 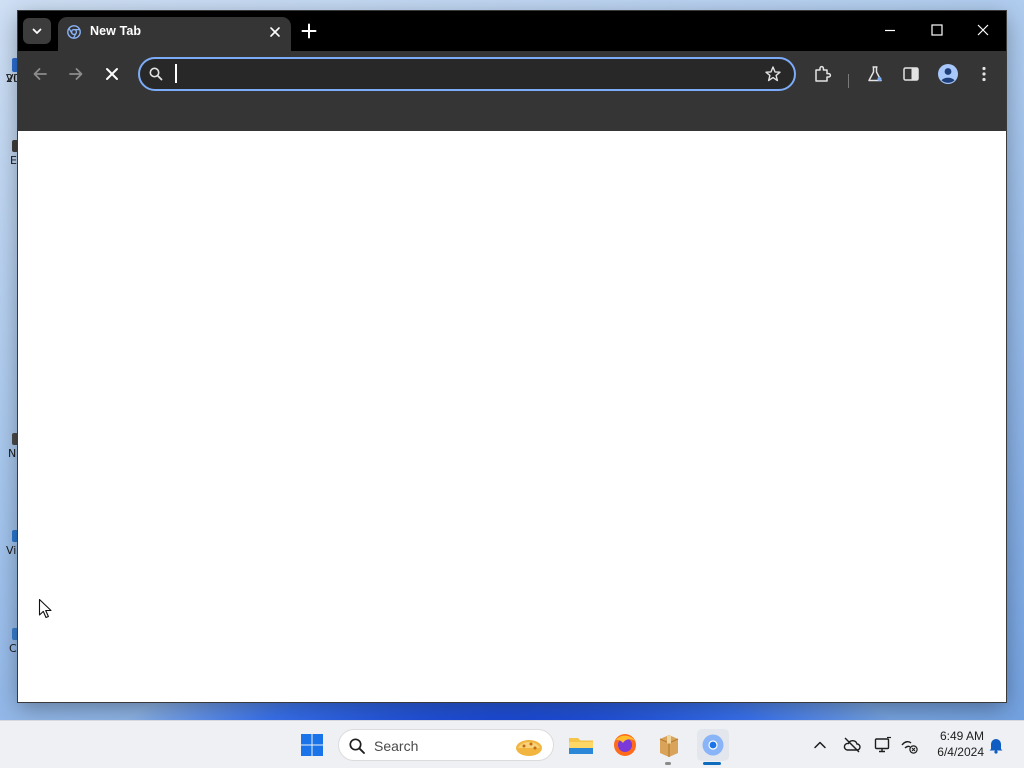 What do you see at coordinates (529, 748) in the screenshot?
I see `search-highlight-icon` at bounding box center [529, 748].